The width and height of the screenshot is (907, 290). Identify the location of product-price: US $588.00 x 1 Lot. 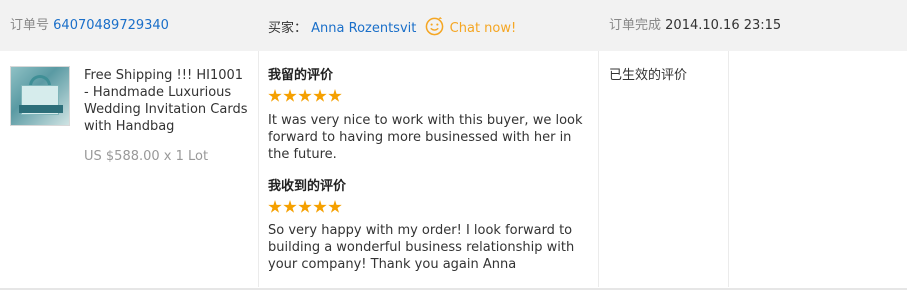
(146, 156).